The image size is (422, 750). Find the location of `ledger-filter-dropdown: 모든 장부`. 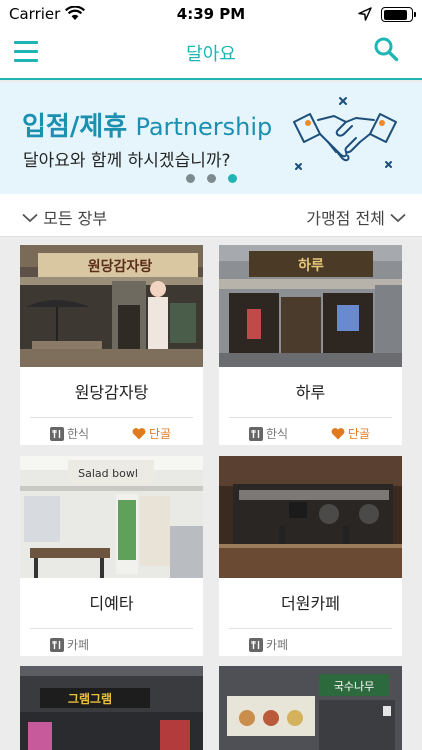

ledger-filter-dropdown: 모든 장부 is located at coordinates (64, 217).